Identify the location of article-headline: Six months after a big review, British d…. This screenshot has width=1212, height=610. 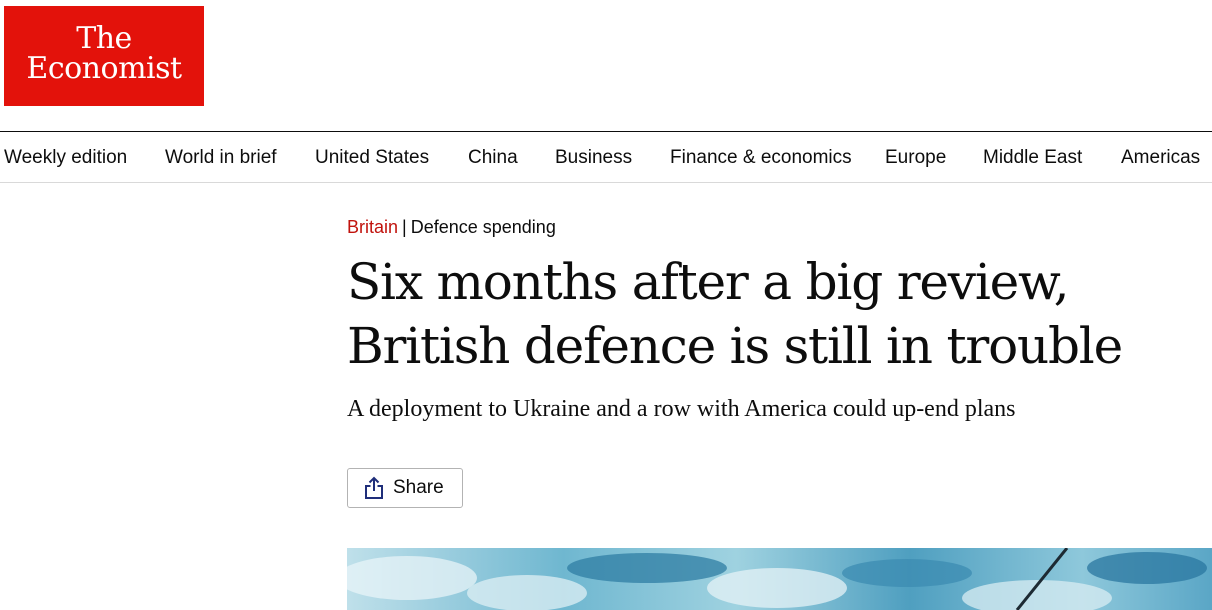
(777, 314).